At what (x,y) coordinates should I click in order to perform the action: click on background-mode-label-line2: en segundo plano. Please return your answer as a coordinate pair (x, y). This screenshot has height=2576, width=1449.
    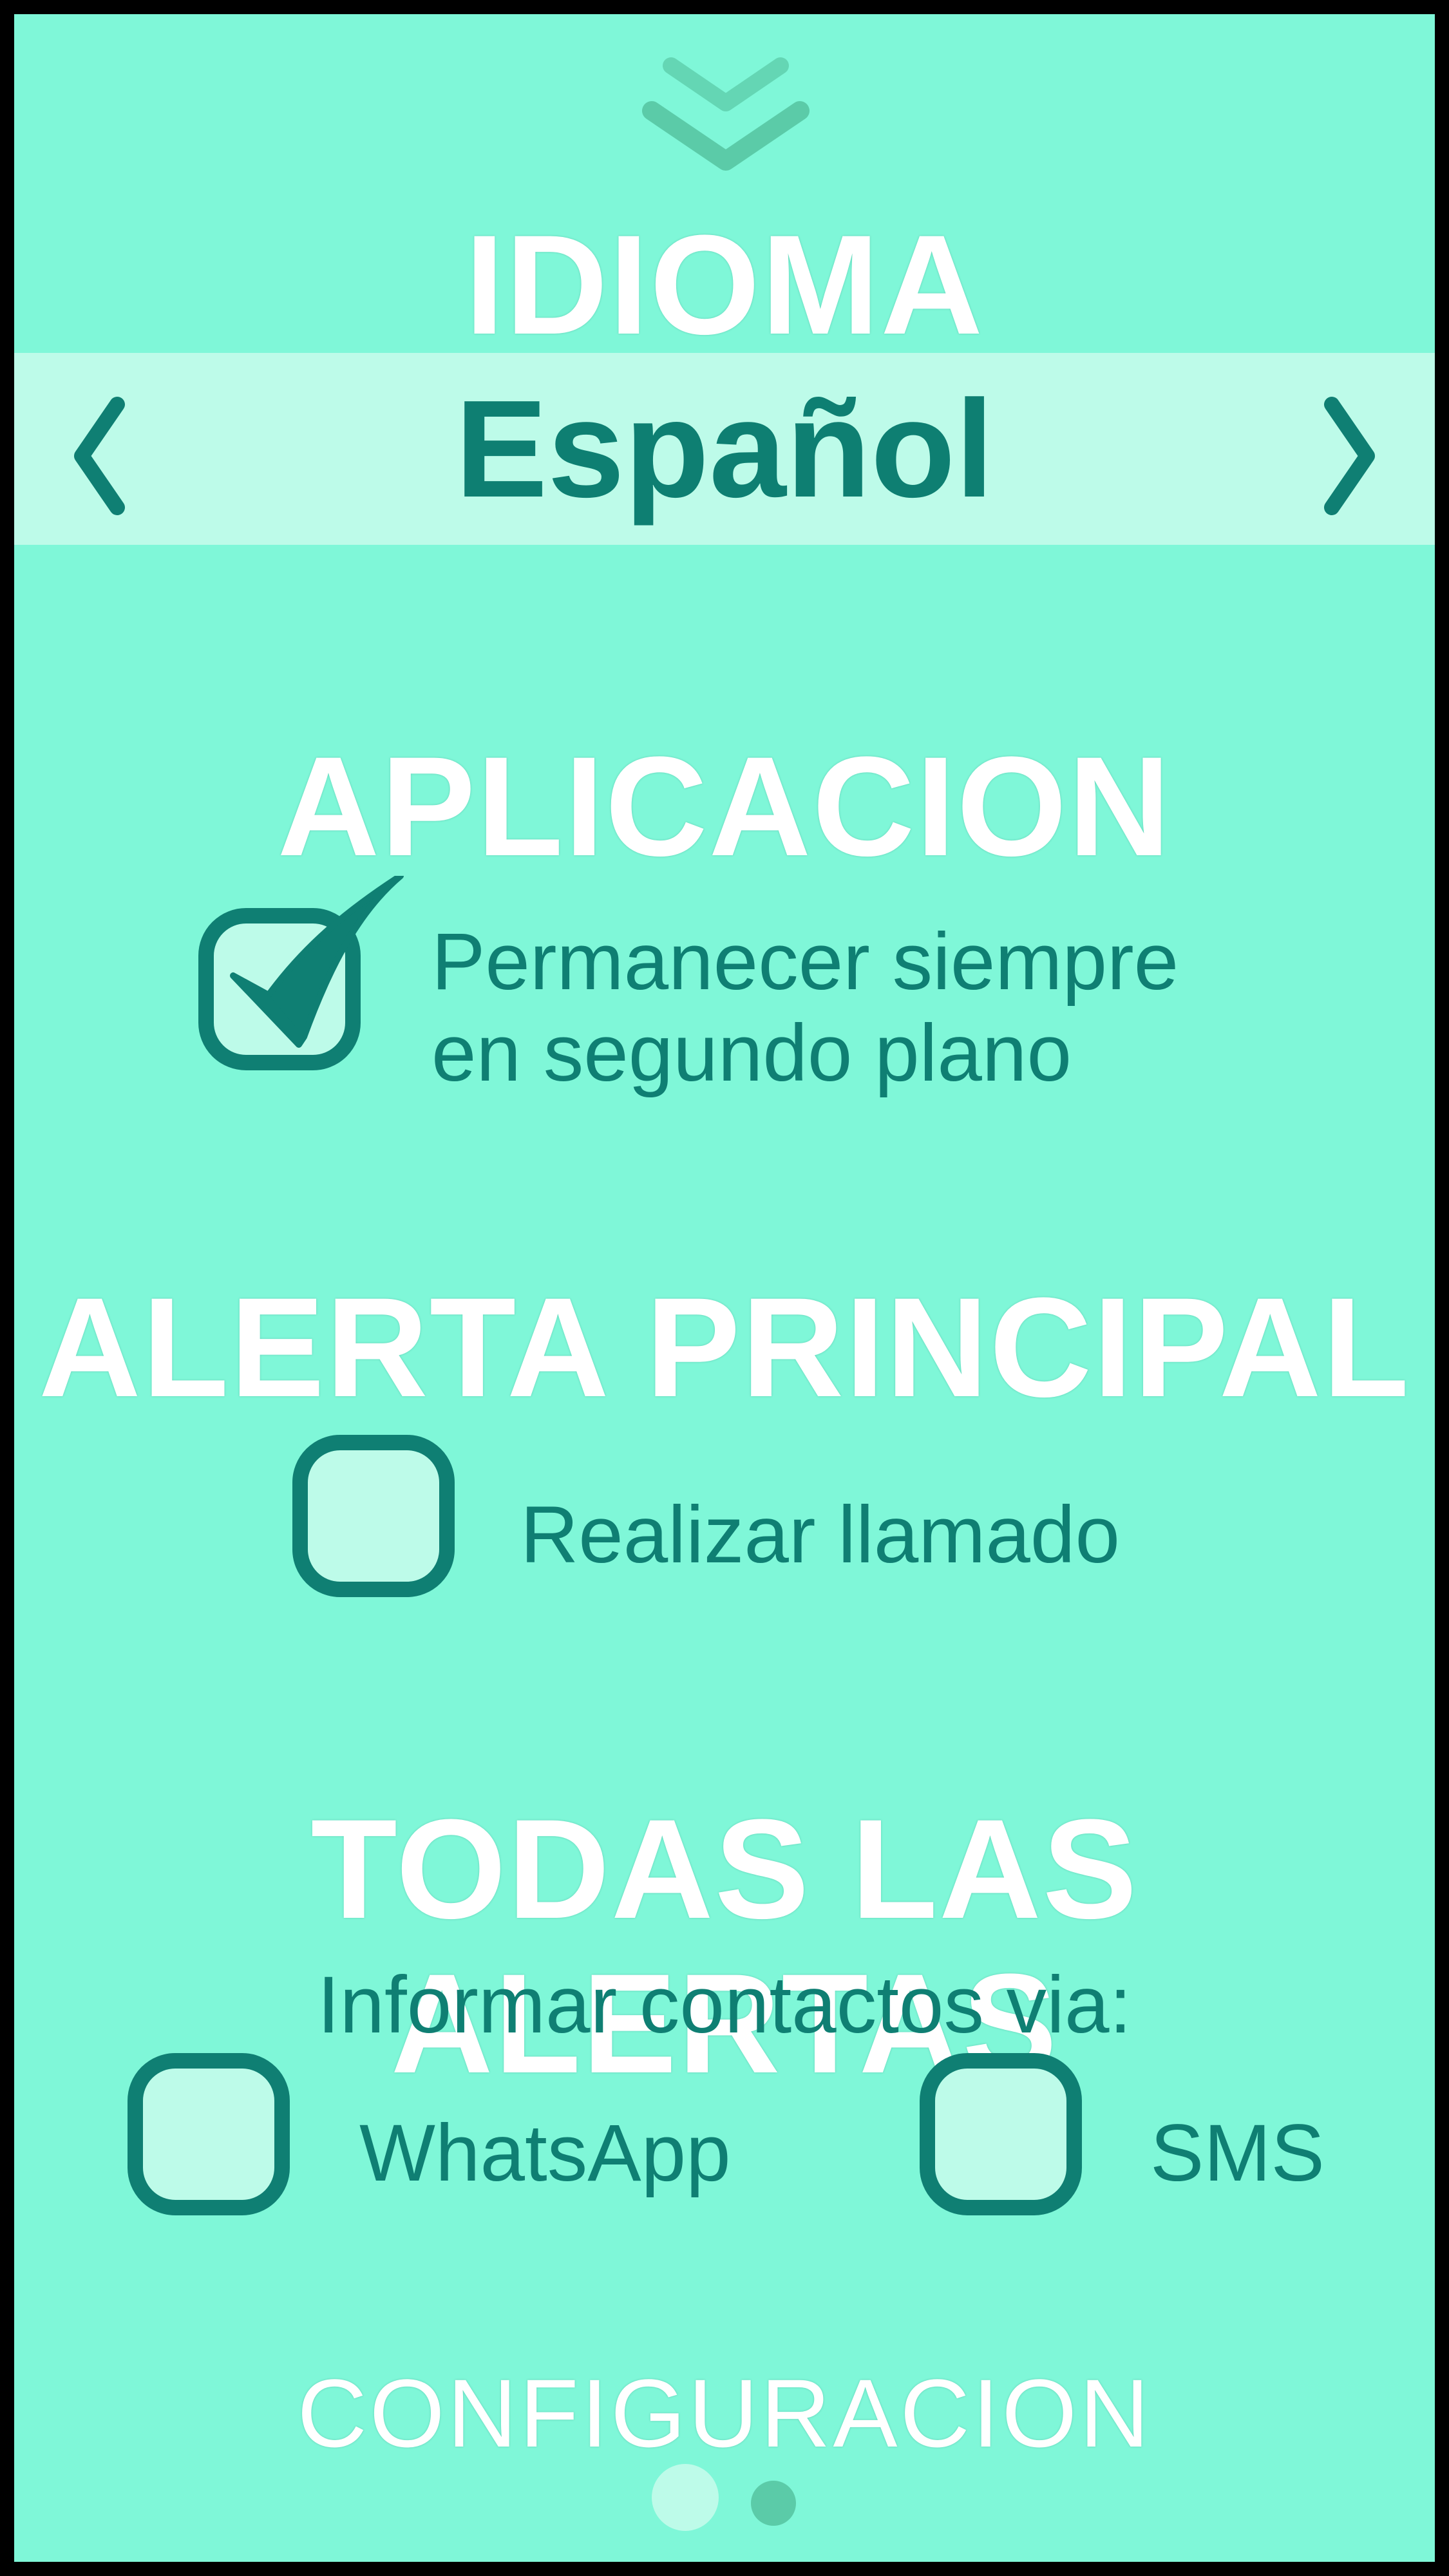
    Looking at the image, I should click on (751, 1053).